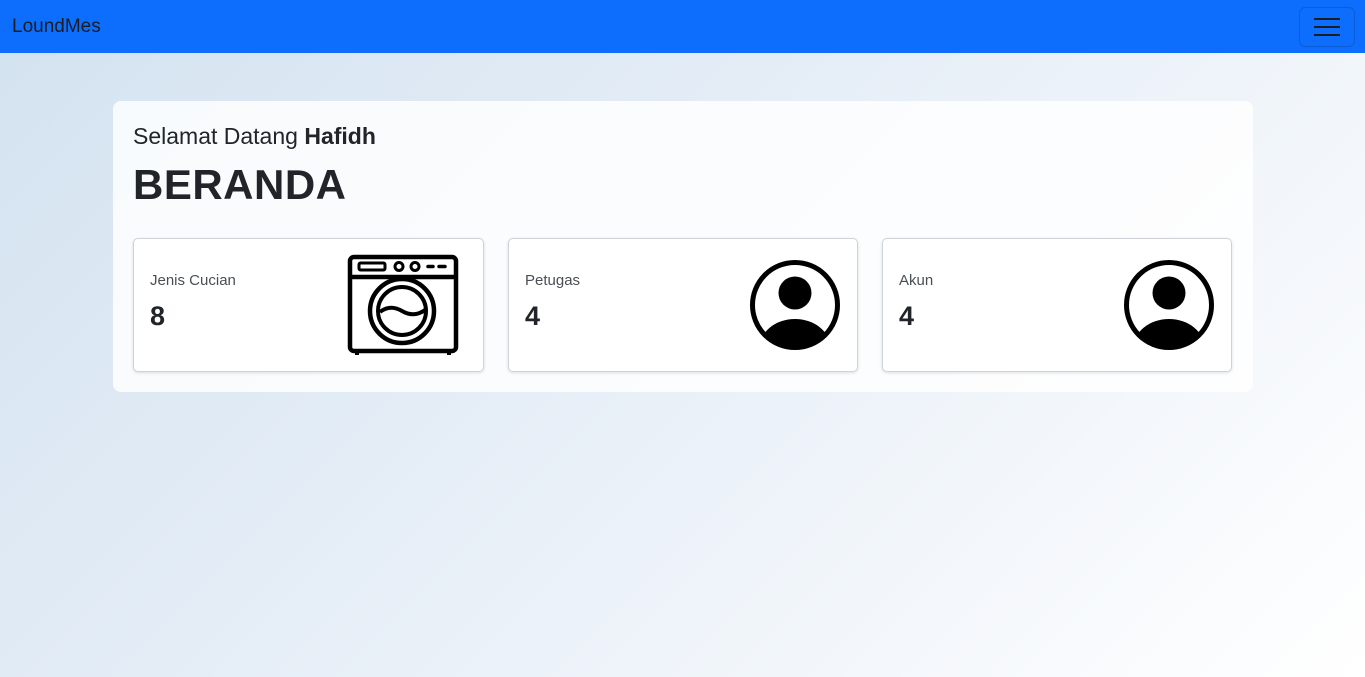 The height and width of the screenshot is (677, 1365). I want to click on navbar-toggler-button, so click(1327, 26).